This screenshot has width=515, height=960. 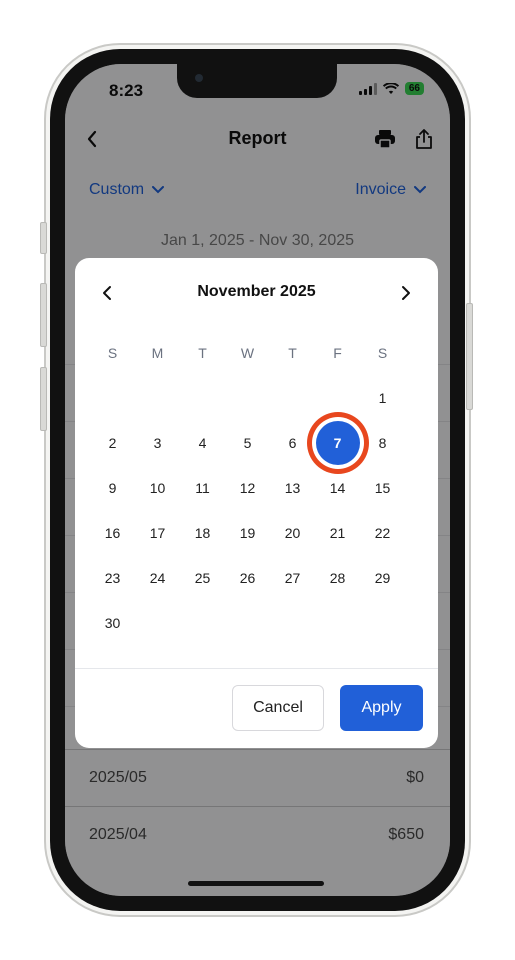 I want to click on calendar-day-number: 19, so click(x=247, y=532).